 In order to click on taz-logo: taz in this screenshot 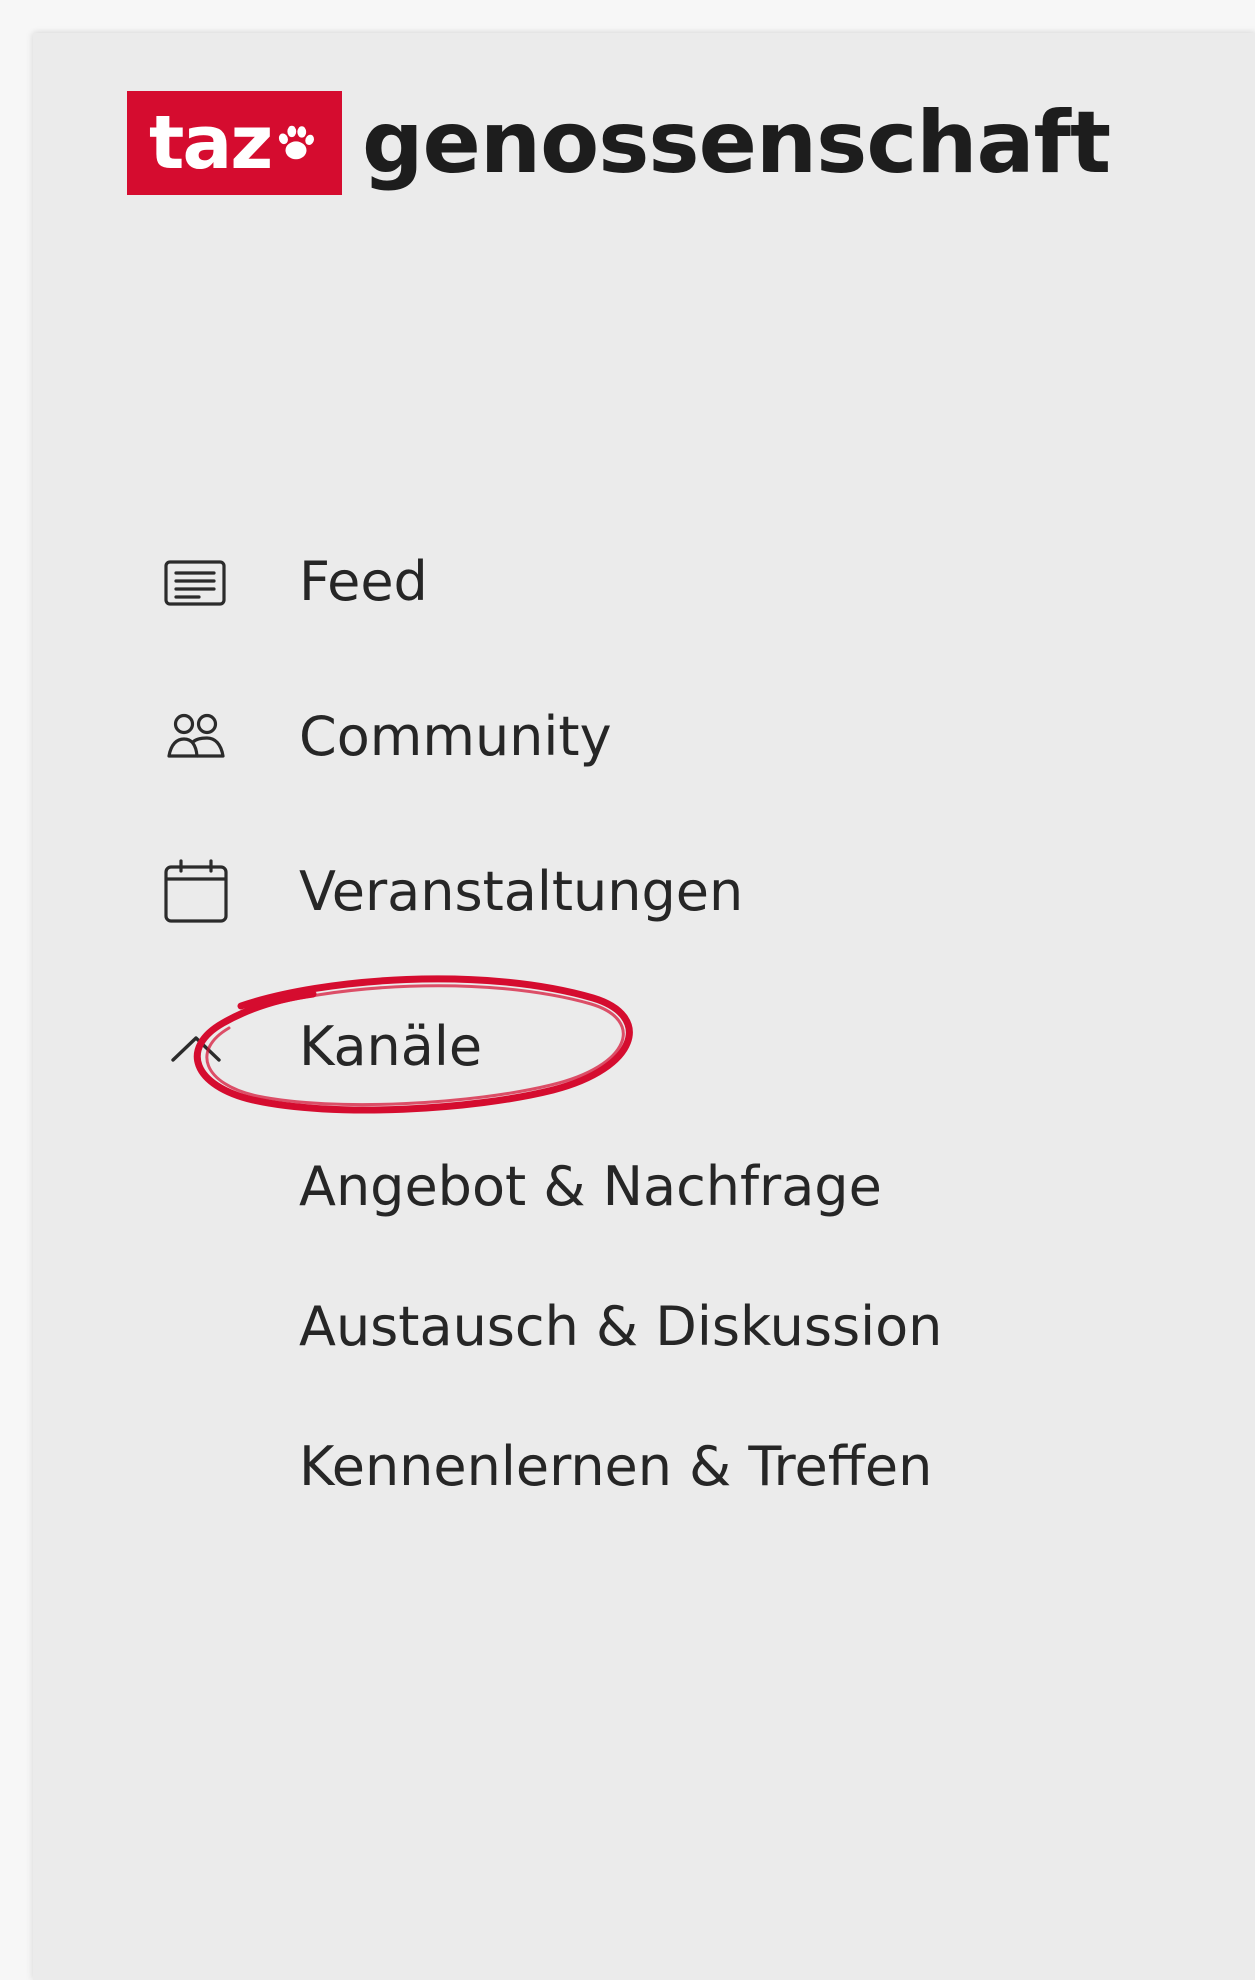, I will do `click(234, 143)`.